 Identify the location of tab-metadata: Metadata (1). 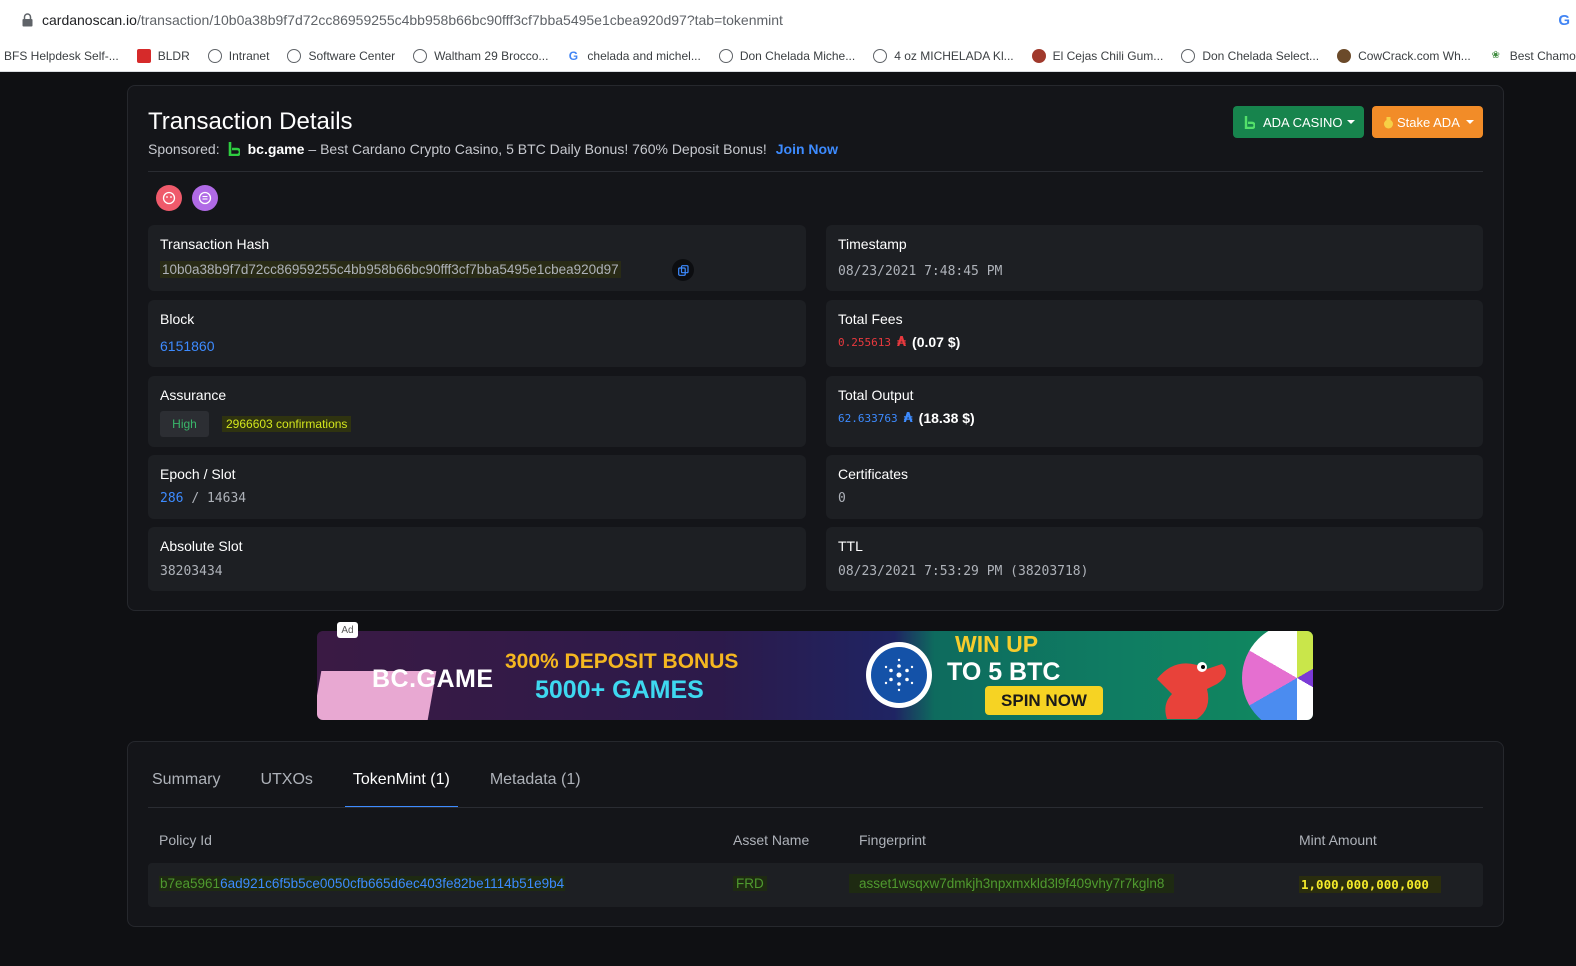
(535, 789).